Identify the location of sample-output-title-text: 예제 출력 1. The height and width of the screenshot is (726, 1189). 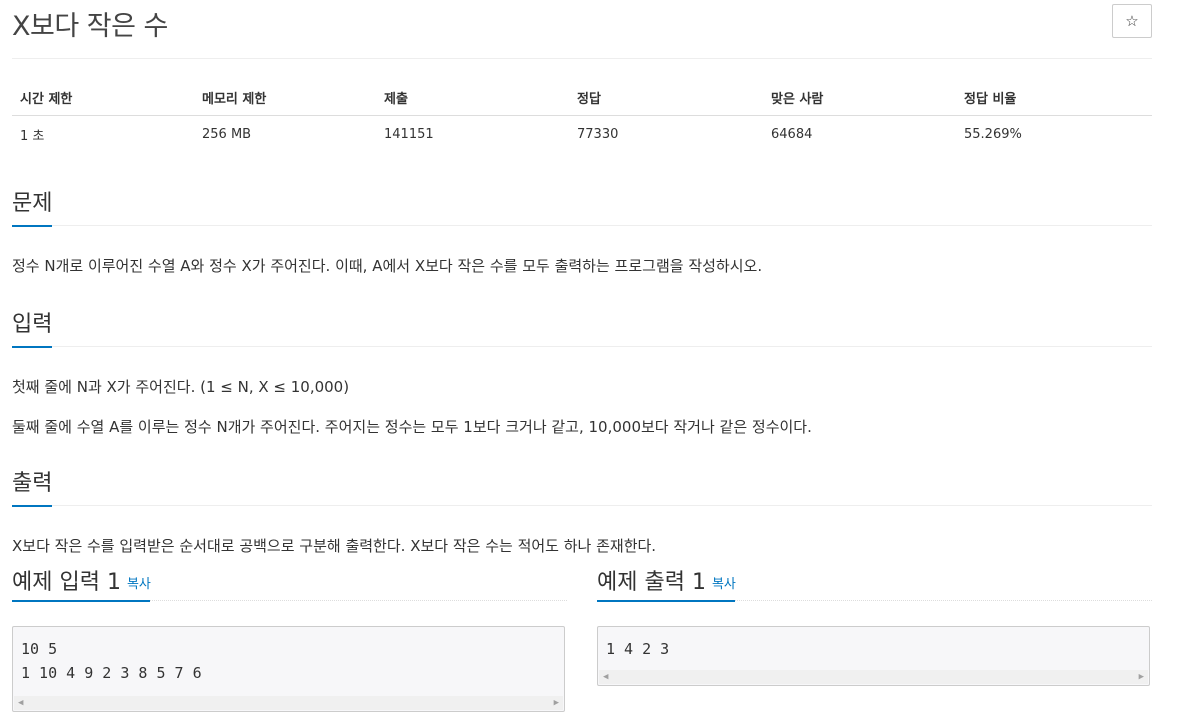
(651, 582).